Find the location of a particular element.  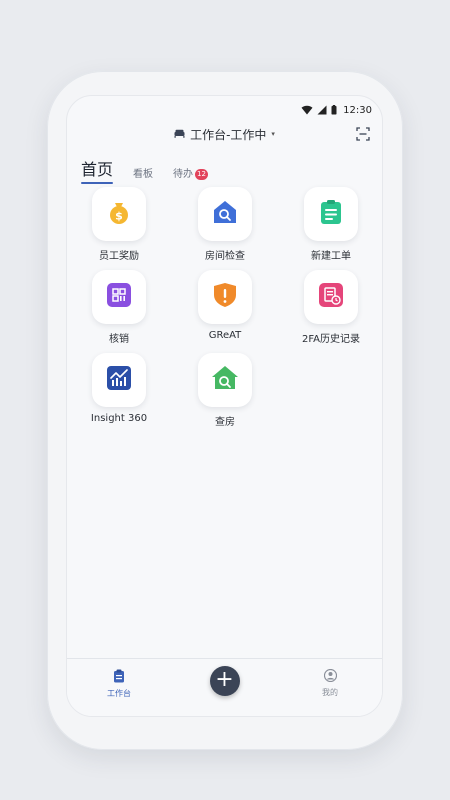

tile-2fa-history: 2FA历史记录 is located at coordinates (331, 307).